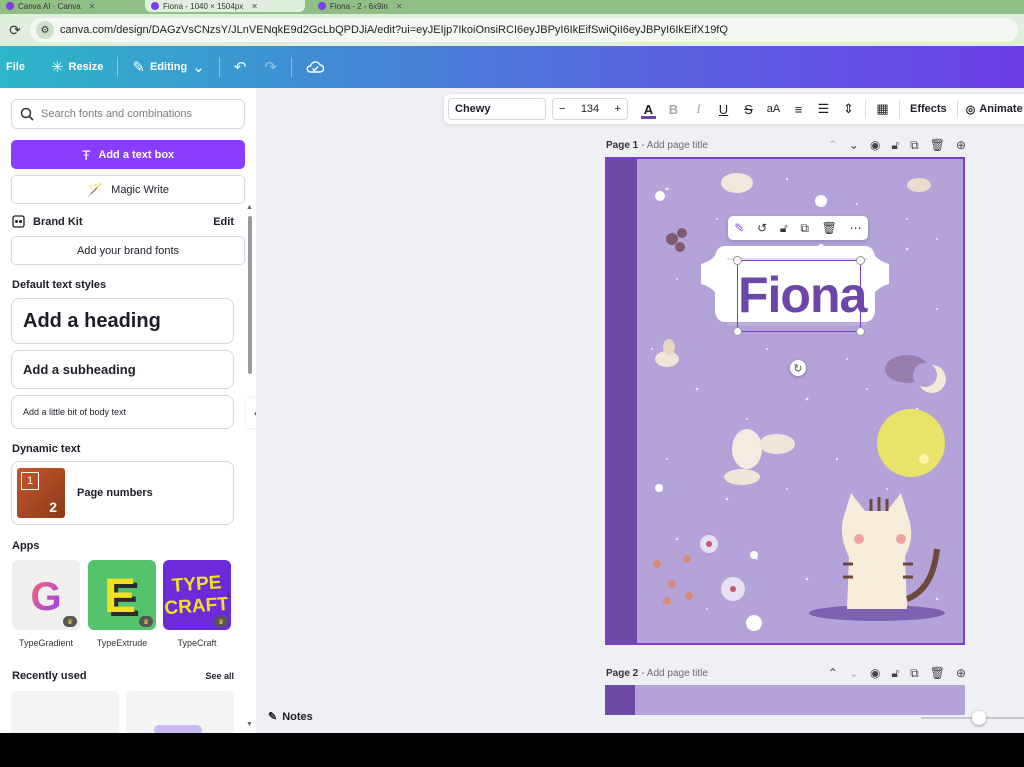  I want to click on app-typeextrude-tile: E E ♛, so click(122, 595).